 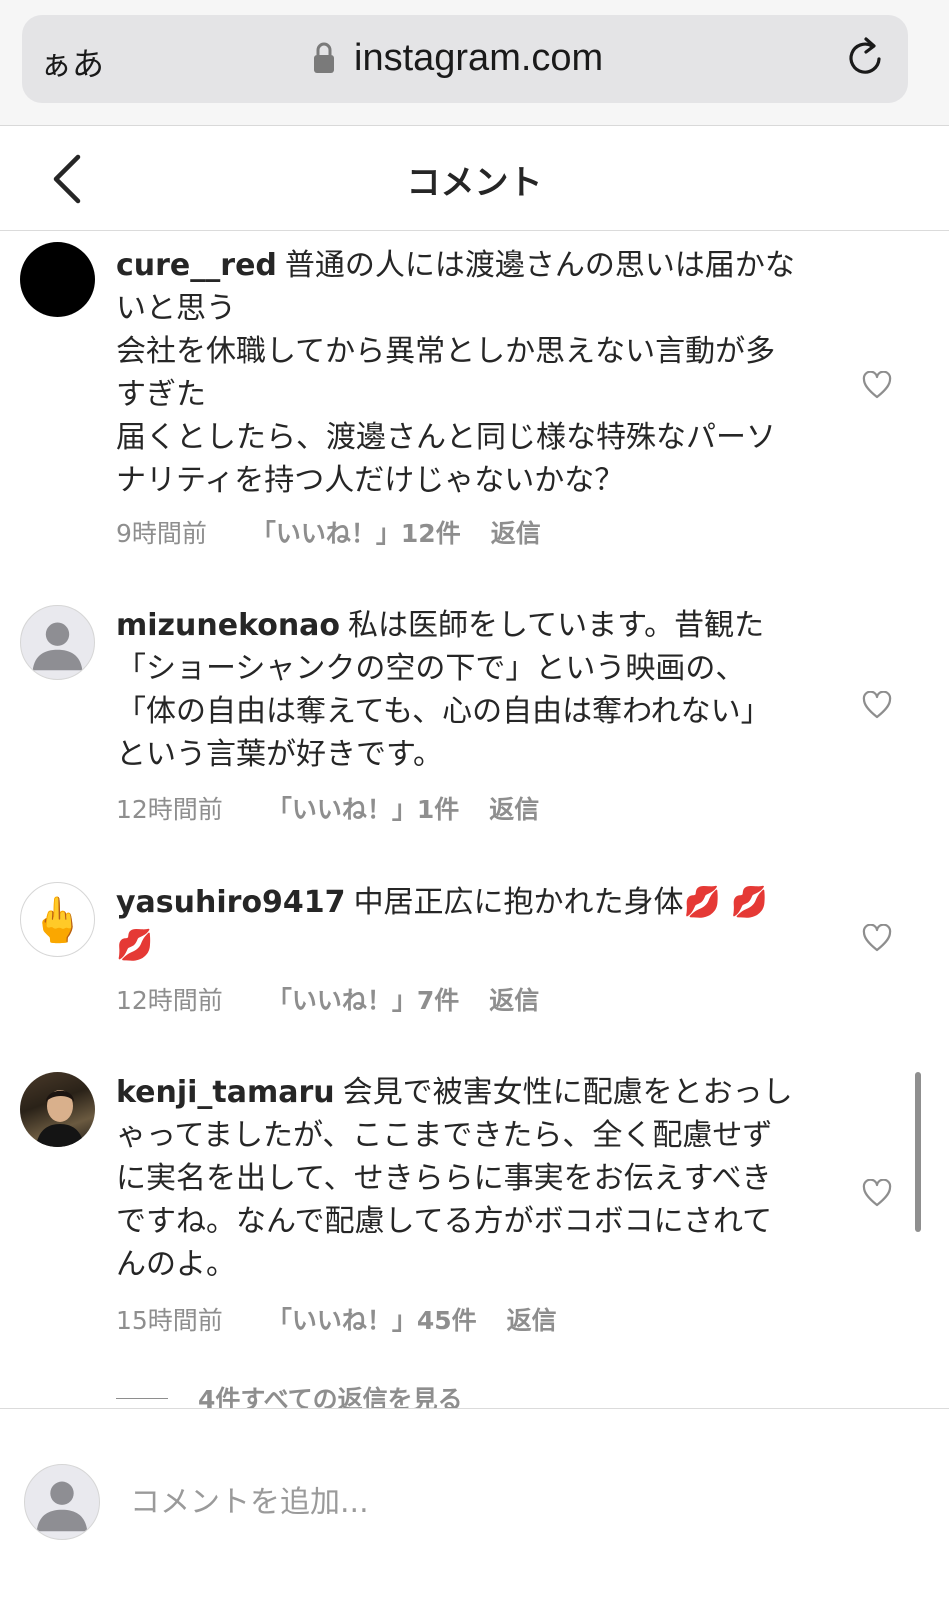 What do you see at coordinates (356, 532) in the screenshot?
I see `likes-count: 「いいね！」12件` at bounding box center [356, 532].